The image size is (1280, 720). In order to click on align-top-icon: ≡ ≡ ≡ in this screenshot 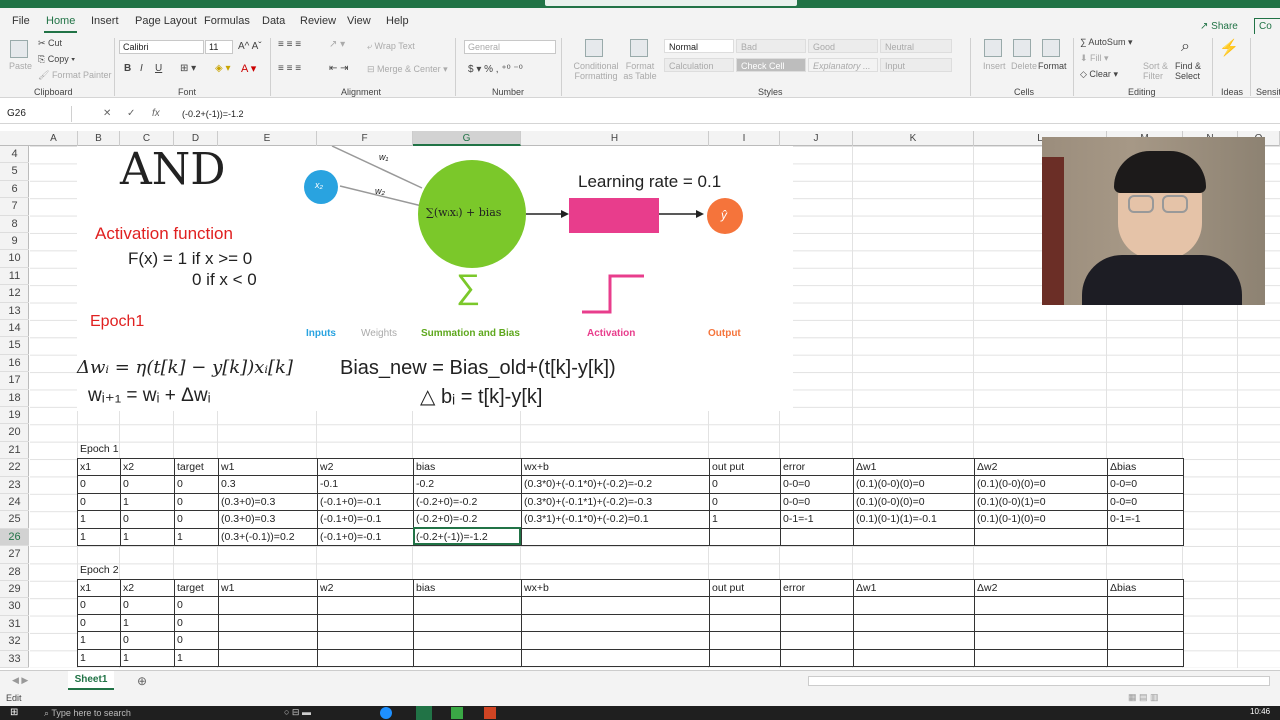, I will do `click(289, 44)`.